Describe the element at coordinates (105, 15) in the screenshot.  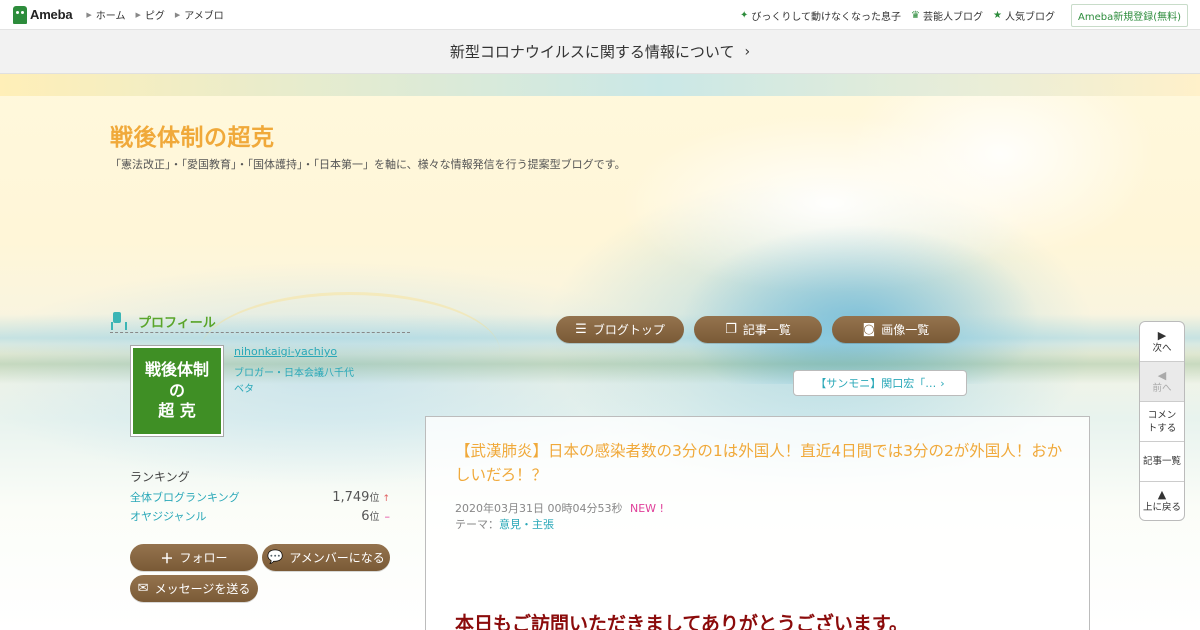
I see `nav-home-link: ▶ ホーム` at that location.